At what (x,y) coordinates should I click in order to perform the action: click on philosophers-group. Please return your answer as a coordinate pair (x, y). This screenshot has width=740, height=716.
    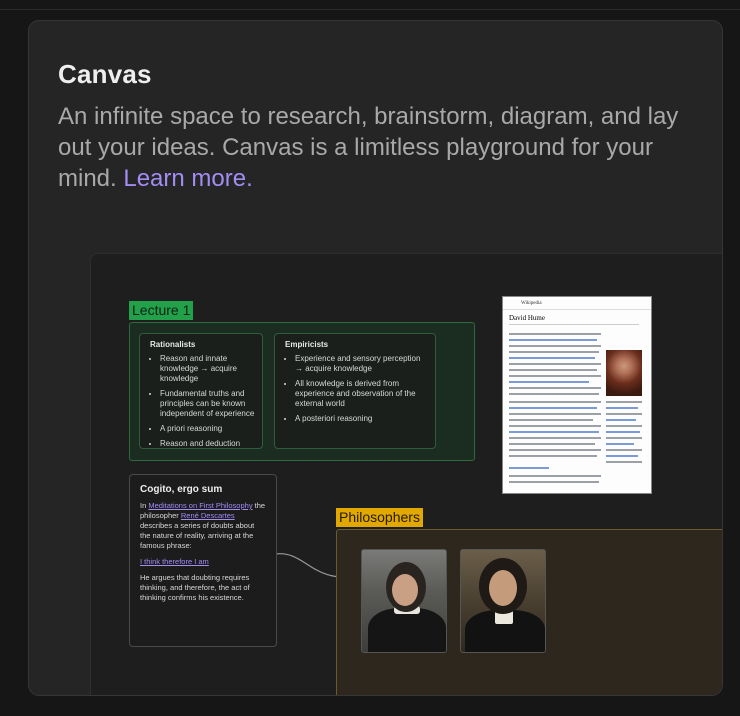
    Looking at the image, I should click on (529, 612).